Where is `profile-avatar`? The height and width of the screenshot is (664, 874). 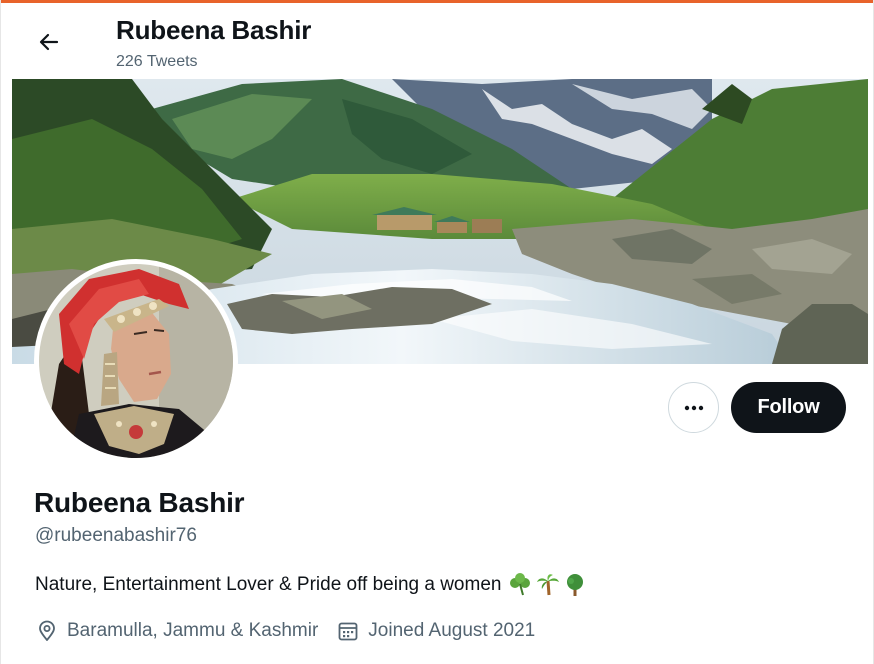
profile-avatar is located at coordinates (136, 361).